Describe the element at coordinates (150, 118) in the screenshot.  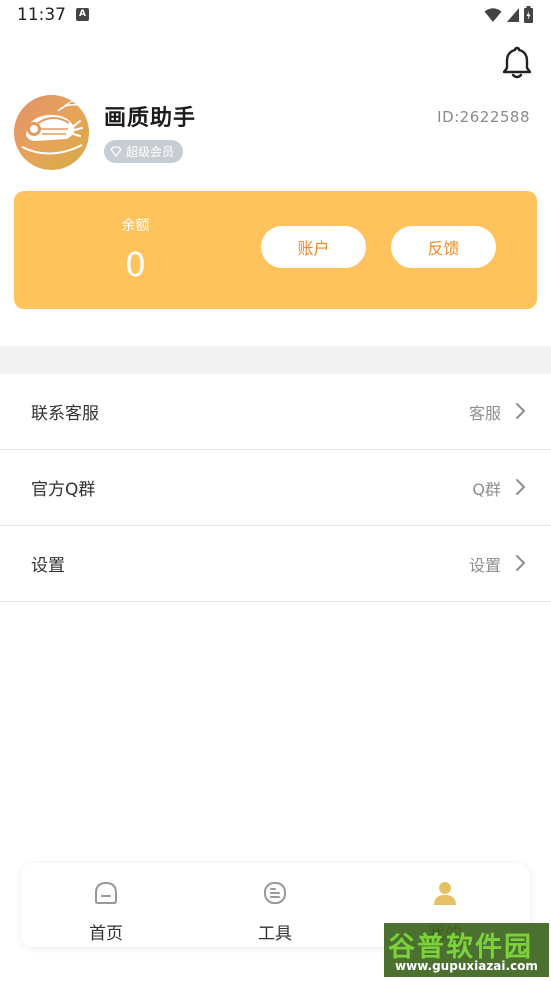
I see `profile-name: 画质助手` at that location.